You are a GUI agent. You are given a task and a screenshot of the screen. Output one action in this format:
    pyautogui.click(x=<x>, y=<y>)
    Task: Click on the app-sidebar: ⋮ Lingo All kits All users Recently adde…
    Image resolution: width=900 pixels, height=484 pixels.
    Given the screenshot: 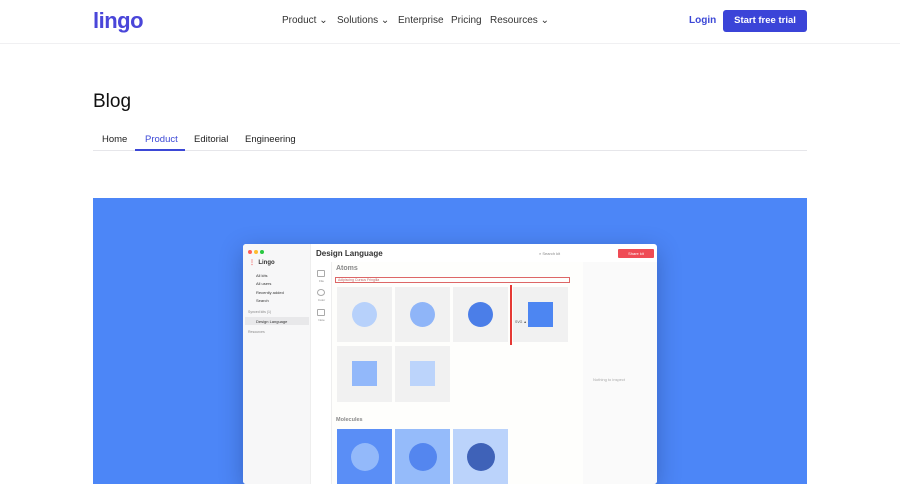 What is the action you would take?
    pyautogui.click(x=277, y=364)
    